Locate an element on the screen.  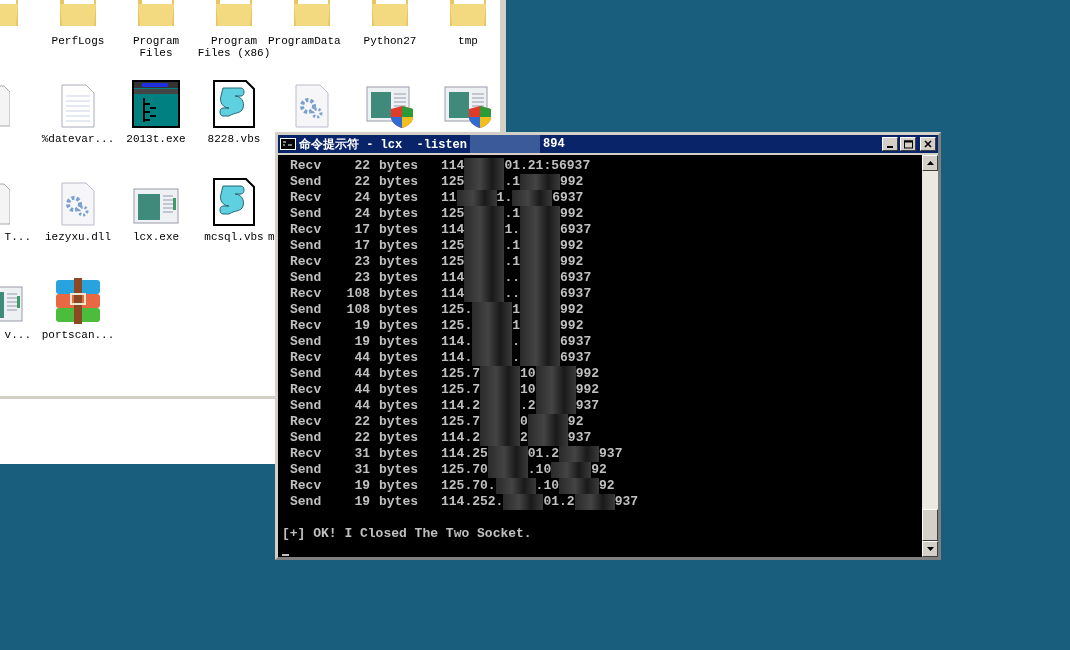
byte-count: 108 is located at coordinates (357, 310).